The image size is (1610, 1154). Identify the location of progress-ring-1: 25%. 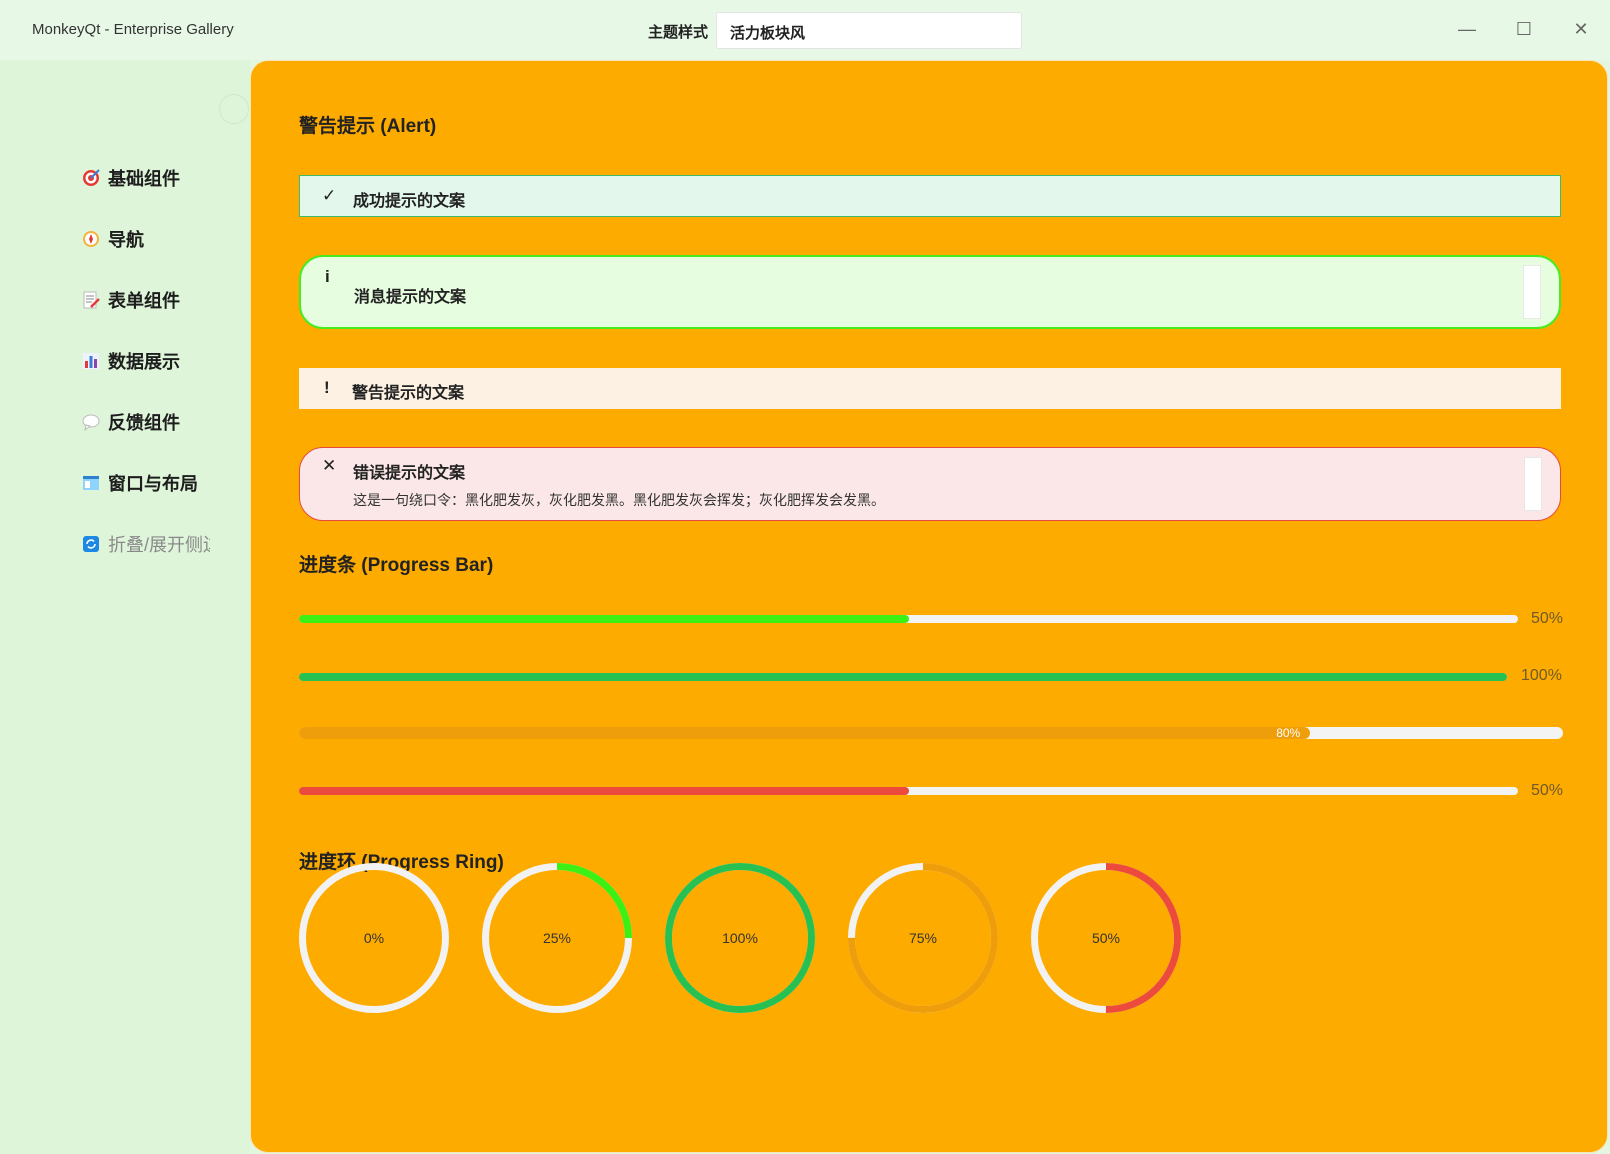
(557, 938).